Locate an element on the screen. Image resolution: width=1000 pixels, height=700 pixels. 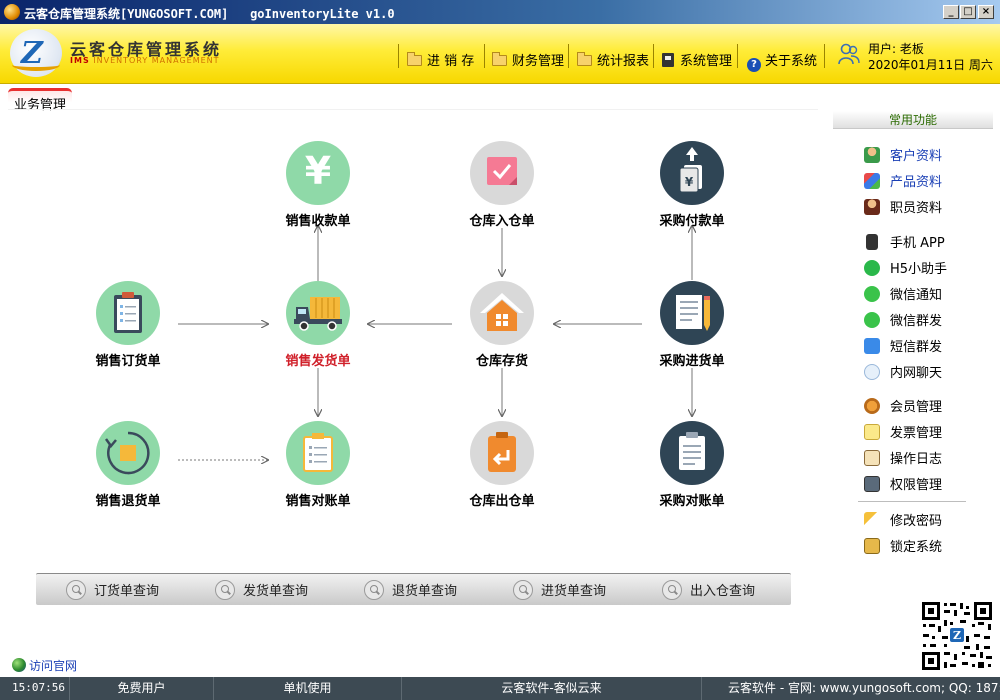
side-item-label: 内网聊天 is located at coordinates (916, 373).